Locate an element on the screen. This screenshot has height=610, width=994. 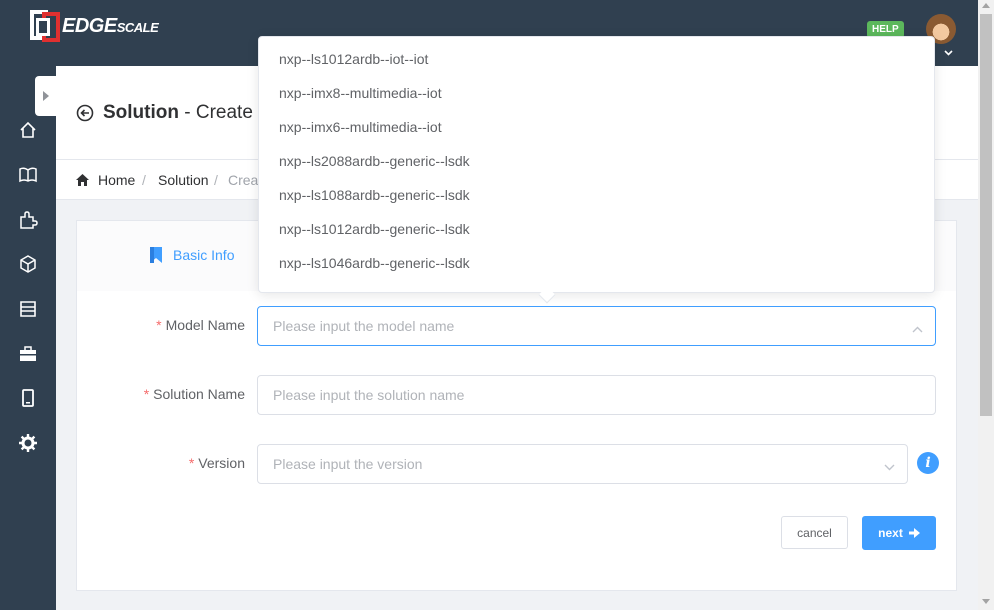
solution-name-label: * Solution Name is located at coordinates (194, 394).